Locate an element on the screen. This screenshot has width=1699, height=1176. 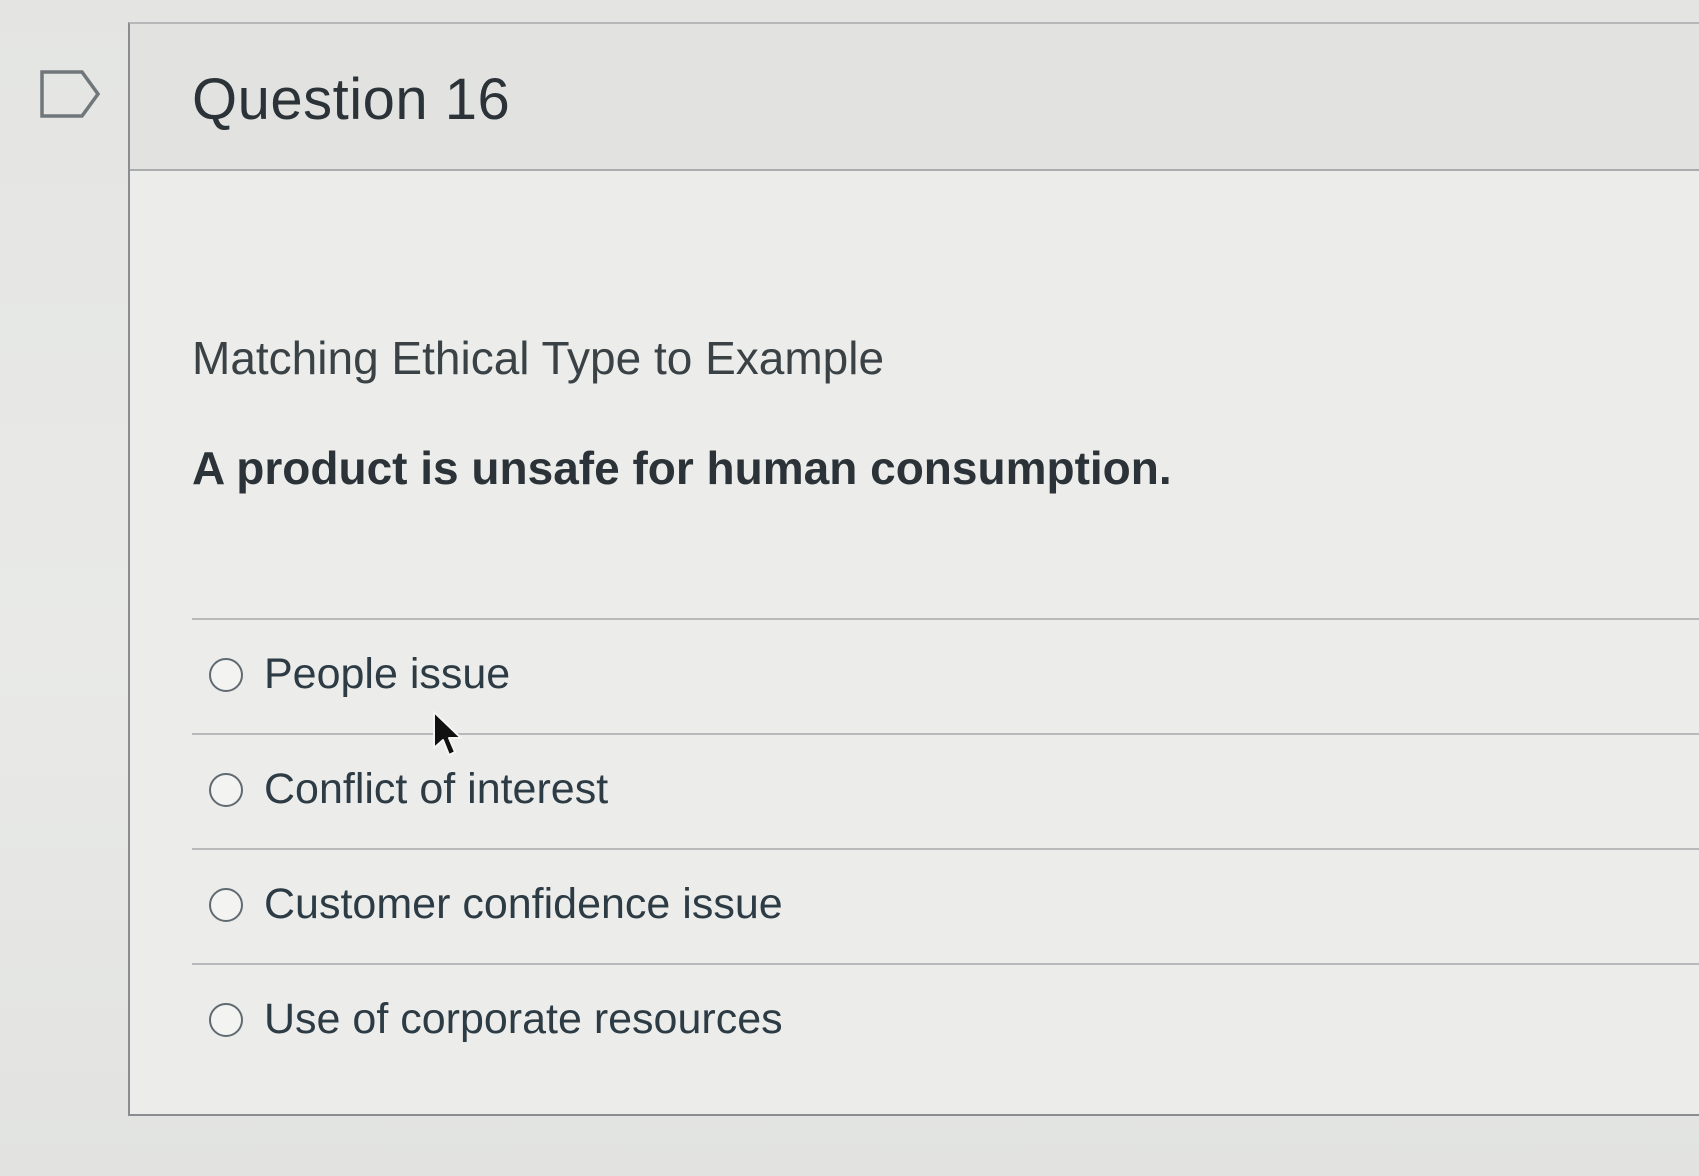
answer-option-use-of-corporate-resources: Use of corporate resources is located at coordinates (945, 1021).